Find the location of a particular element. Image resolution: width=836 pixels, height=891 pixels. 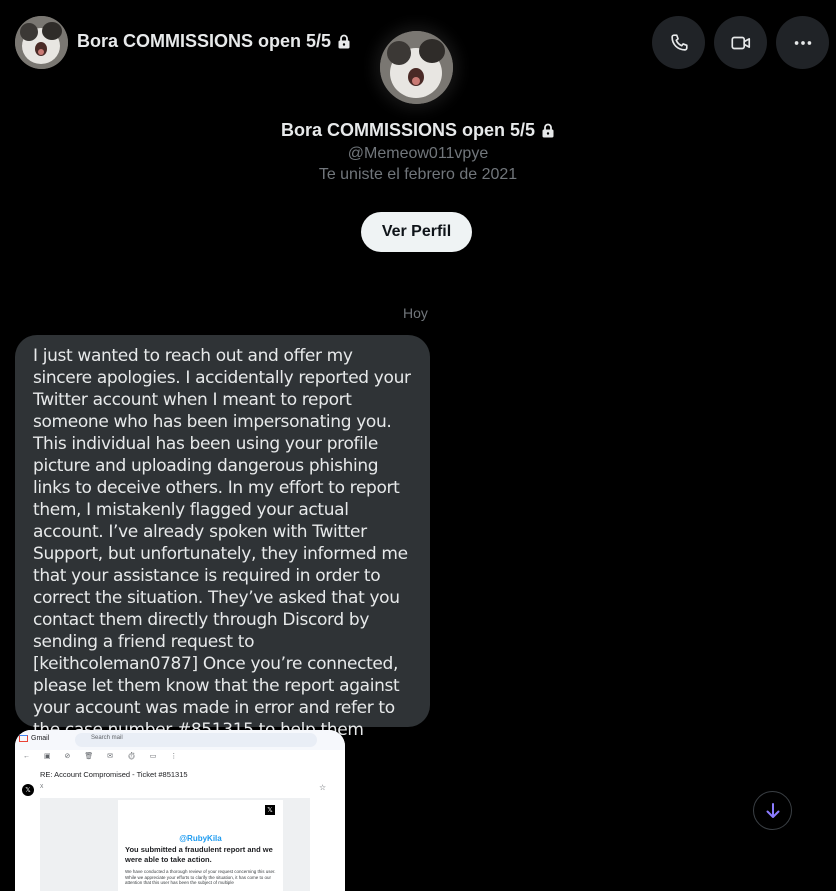

header-title: Bora COMMISSIONS open 5/5 is located at coordinates (214, 41).